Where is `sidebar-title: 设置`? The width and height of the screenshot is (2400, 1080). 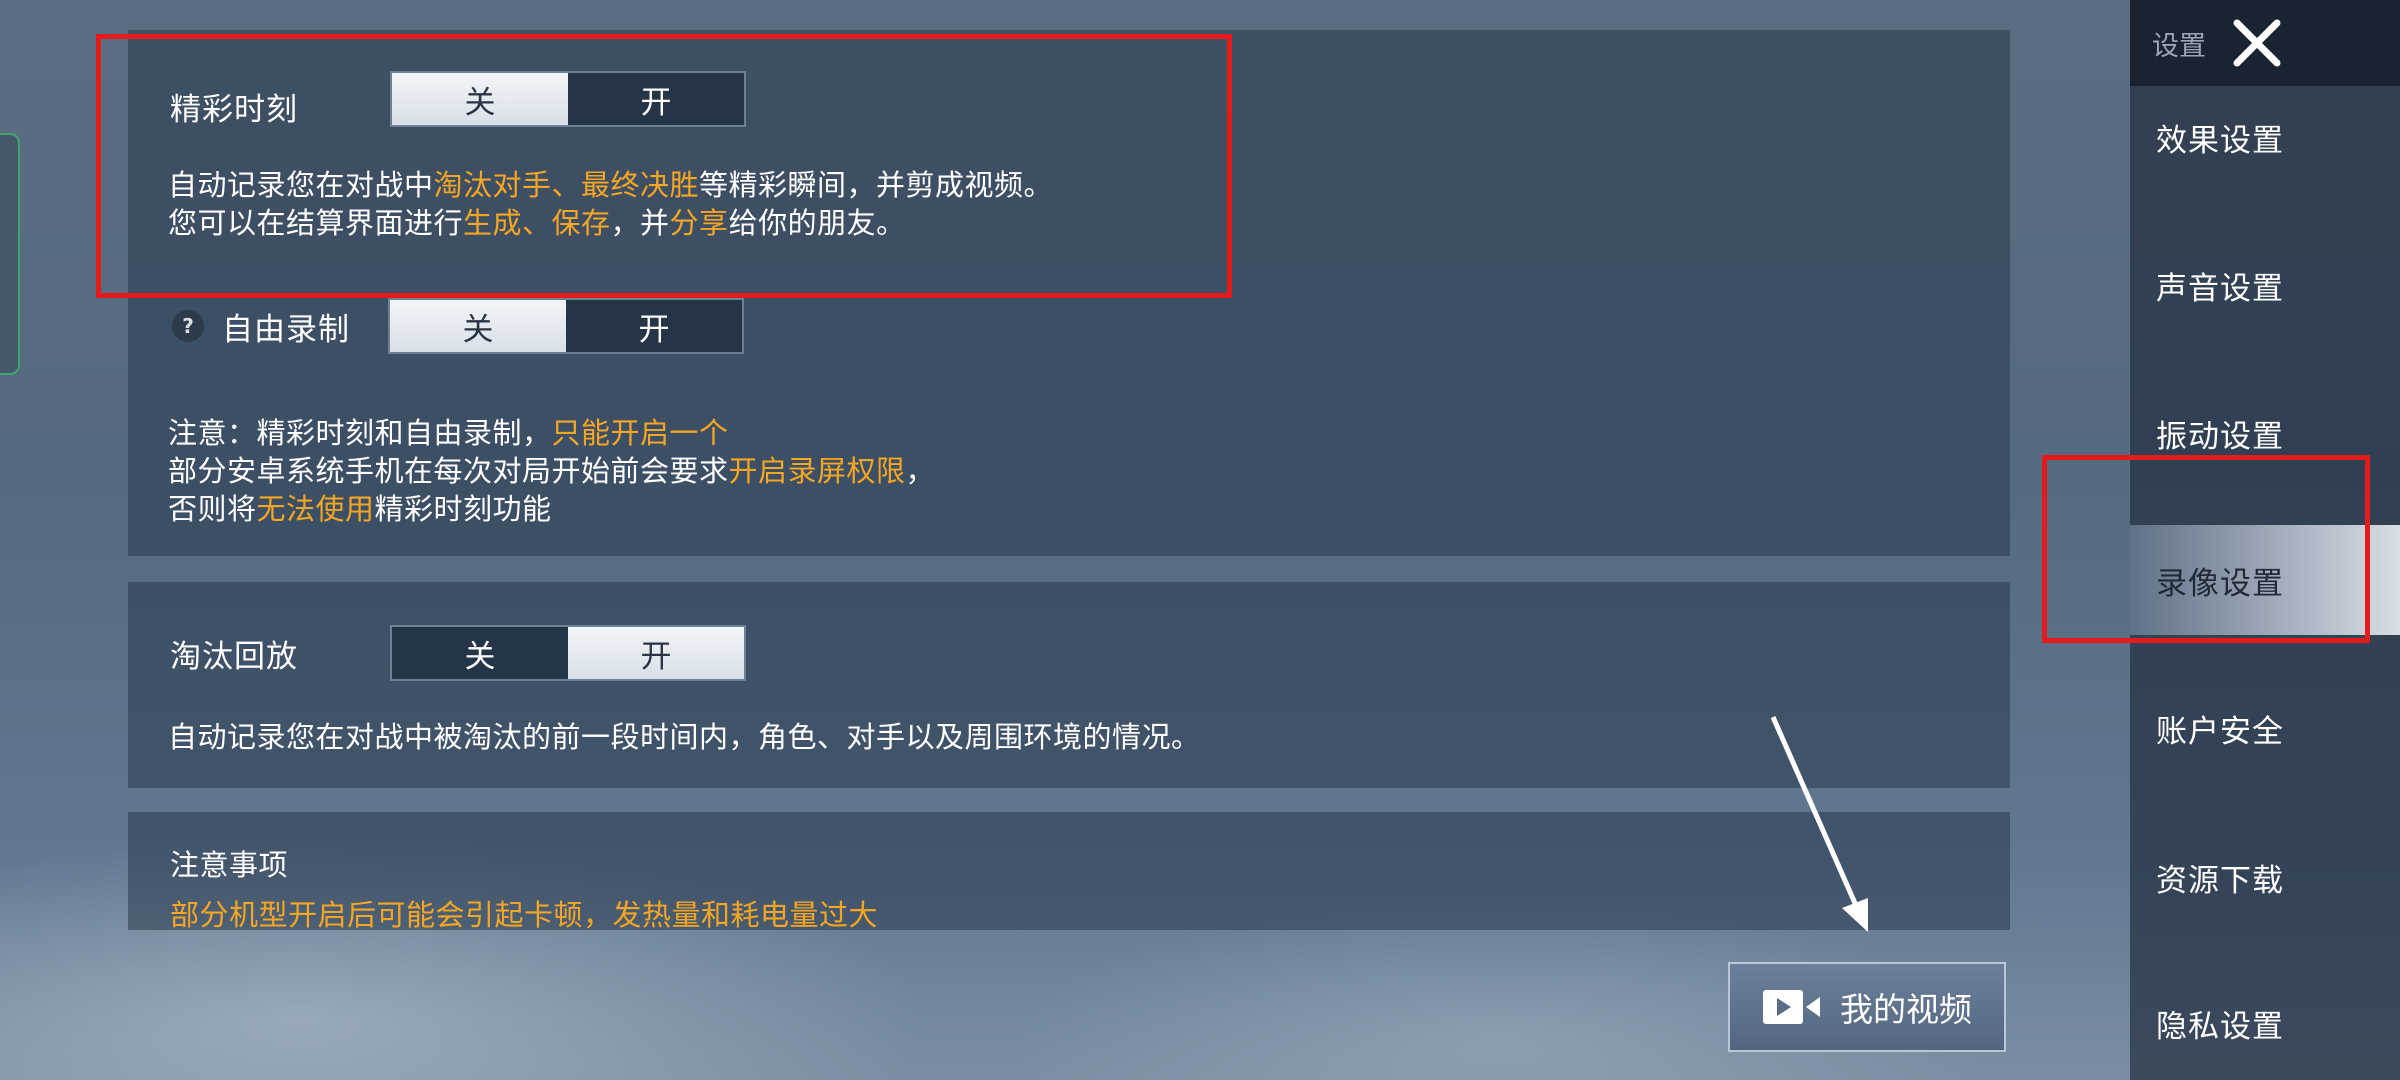 sidebar-title: 设置 is located at coordinates (2179, 46).